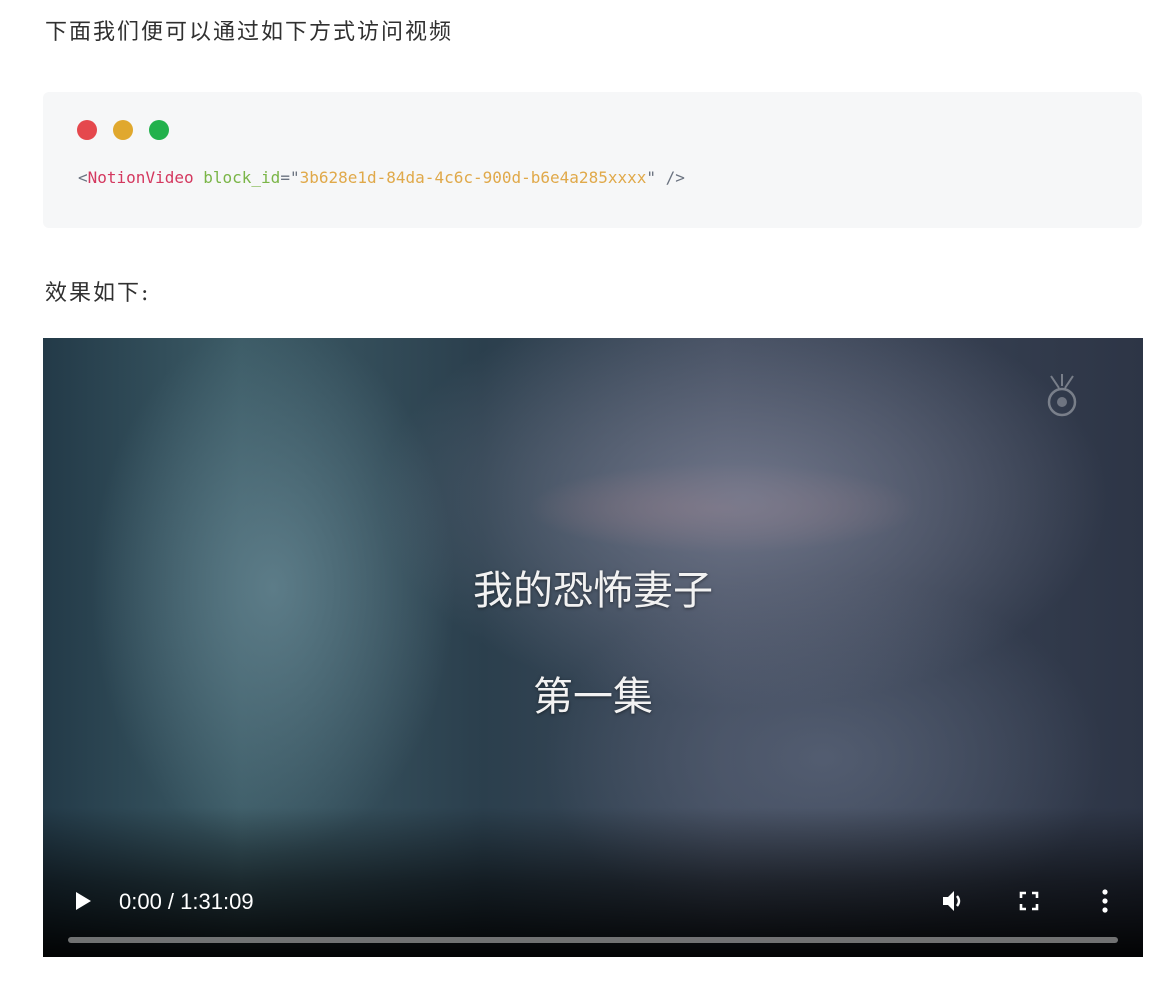 The width and height of the screenshot is (1173, 1004). I want to click on play-icon, so click(83, 901).